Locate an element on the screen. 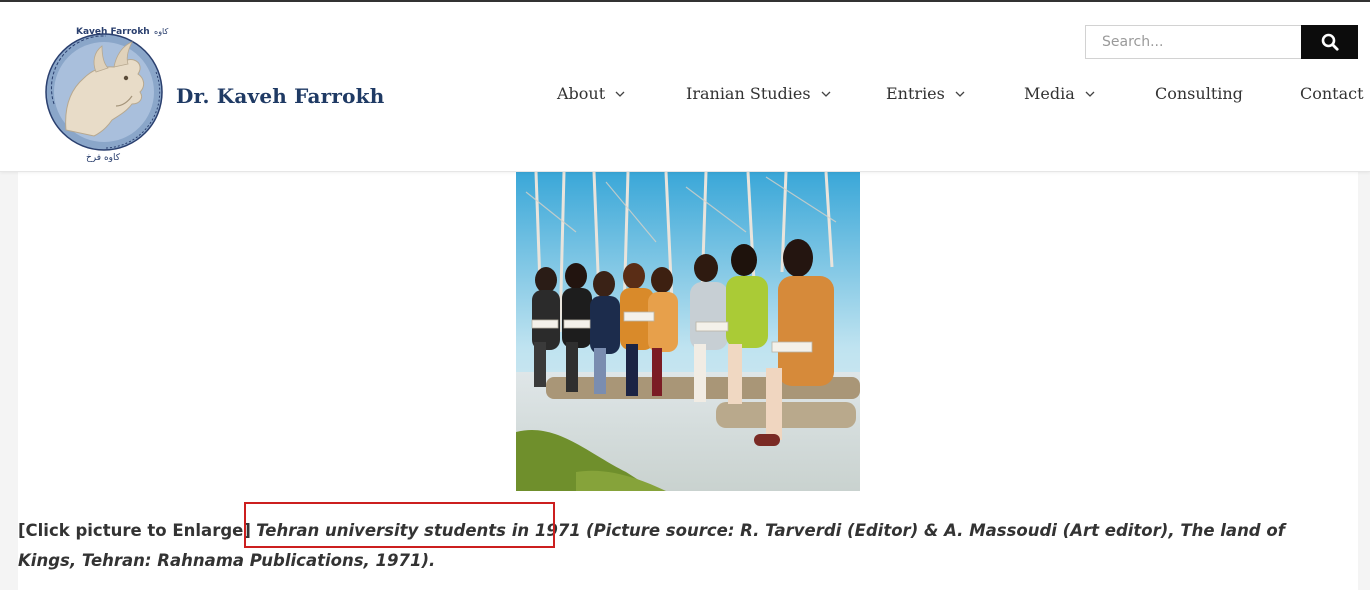 Image resolution: width=1370 pixels, height=590 pixels. nav-item-entries: Entries is located at coordinates (925, 93).